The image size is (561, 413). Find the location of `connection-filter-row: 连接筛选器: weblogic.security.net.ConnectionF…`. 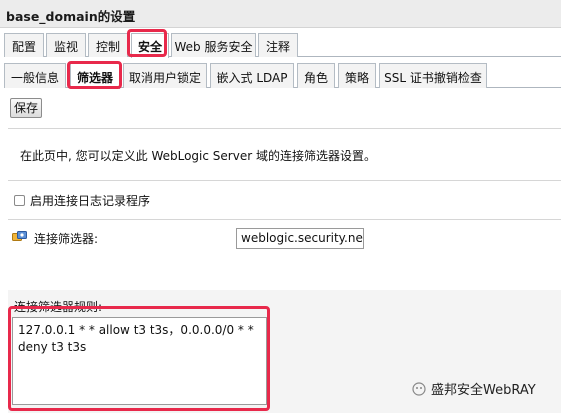

connection-filter-row: 连接筛选器: weblogic.security.net.ConnectionF… is located at coordinates (286, 243).